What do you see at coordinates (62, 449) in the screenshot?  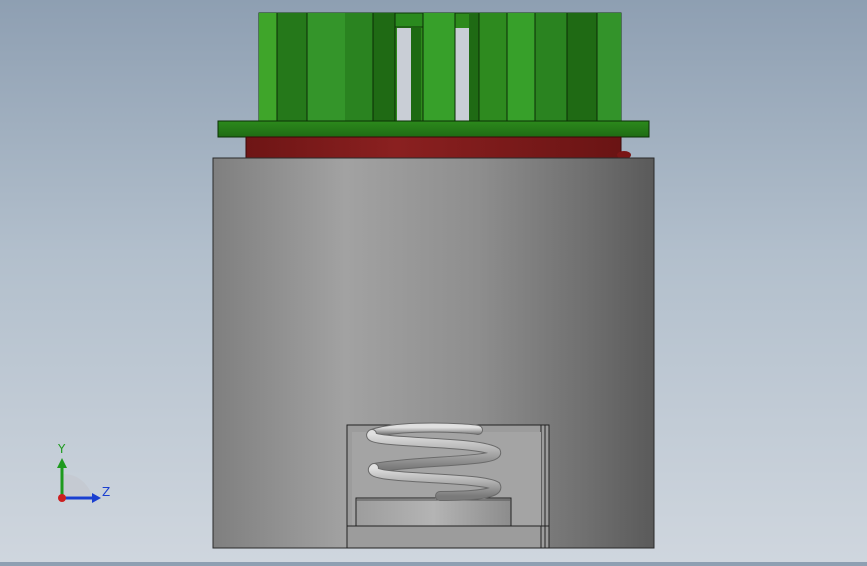 I see `y-axis-label: Y` at bounding box center [62, 449].